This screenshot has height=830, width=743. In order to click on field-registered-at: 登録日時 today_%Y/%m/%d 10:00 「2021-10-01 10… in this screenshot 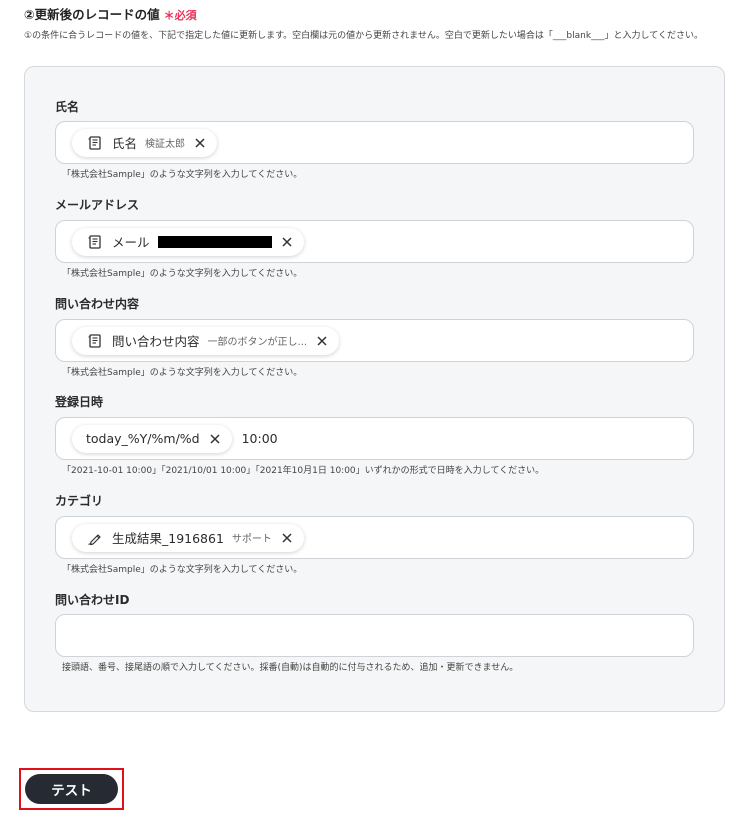, I will do `click(375, 435)`.